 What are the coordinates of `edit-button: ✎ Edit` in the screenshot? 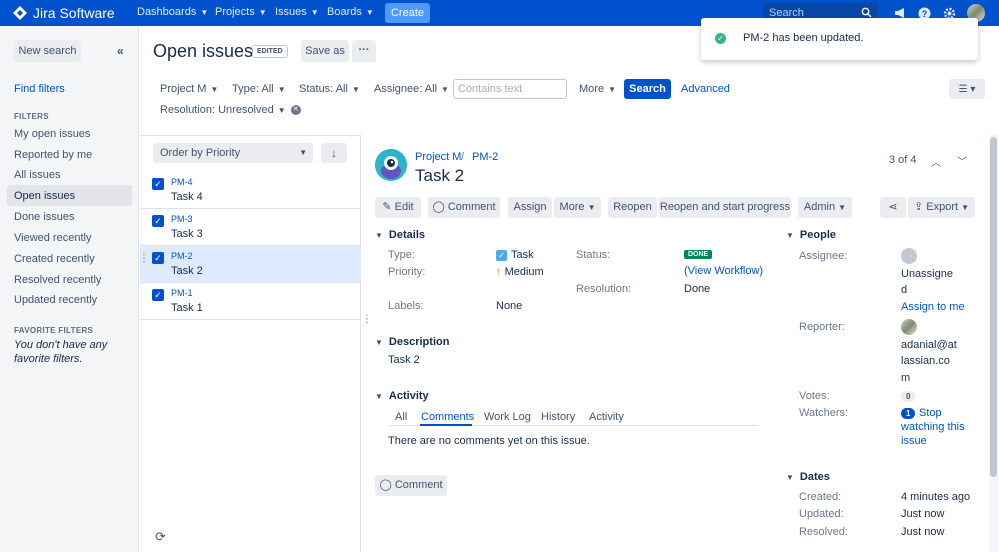 It's located at (398, 207).